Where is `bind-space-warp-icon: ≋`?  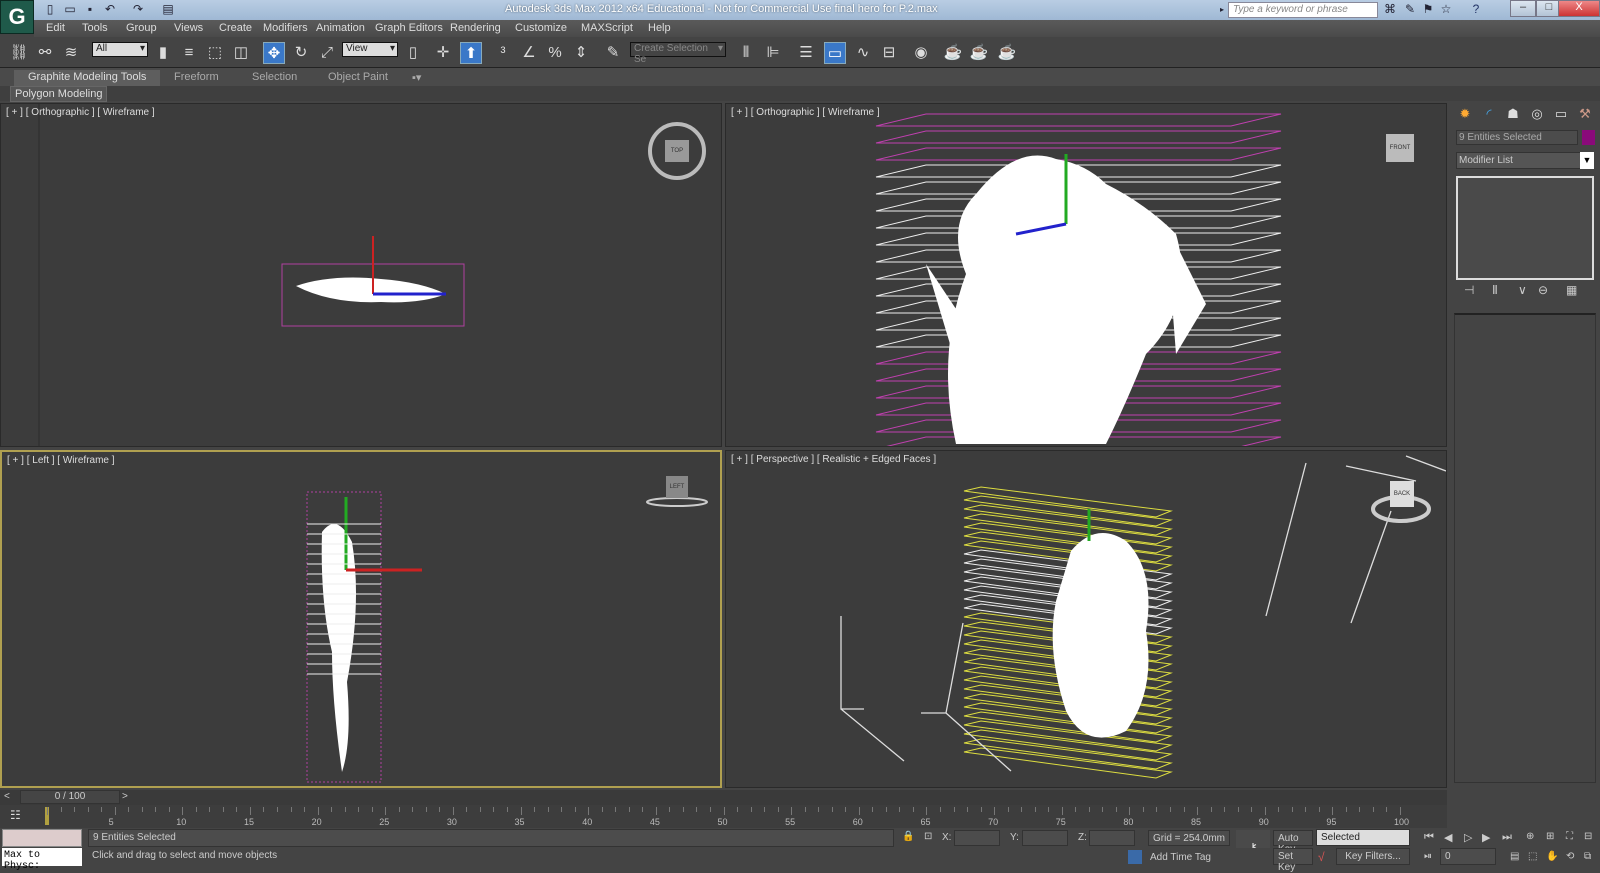
bind-space-warp-icon: ≋ is located at coordinates (71, 53).